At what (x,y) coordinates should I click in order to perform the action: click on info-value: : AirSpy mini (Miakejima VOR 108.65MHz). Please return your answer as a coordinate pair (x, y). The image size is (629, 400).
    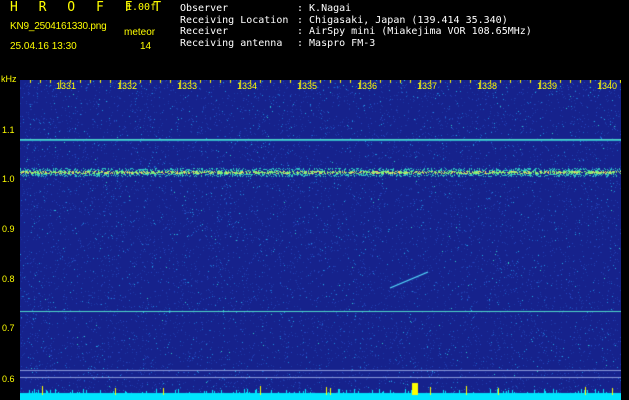
    Looking at the image, I should click on (414, 31).